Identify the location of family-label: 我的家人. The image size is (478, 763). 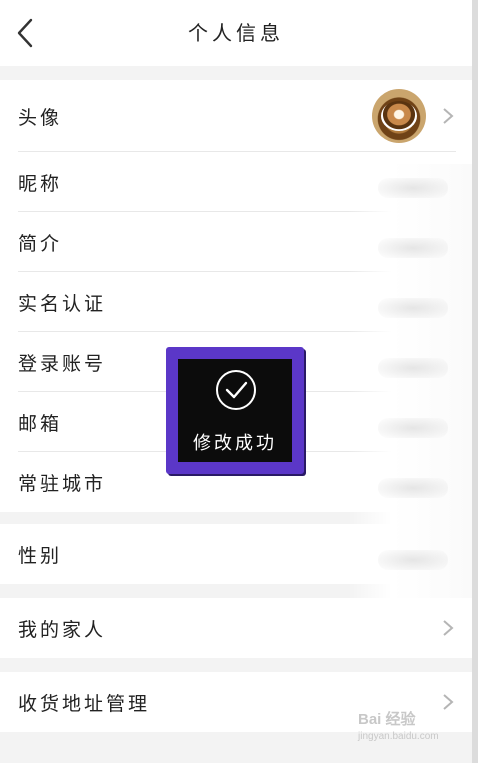
(62, 629).